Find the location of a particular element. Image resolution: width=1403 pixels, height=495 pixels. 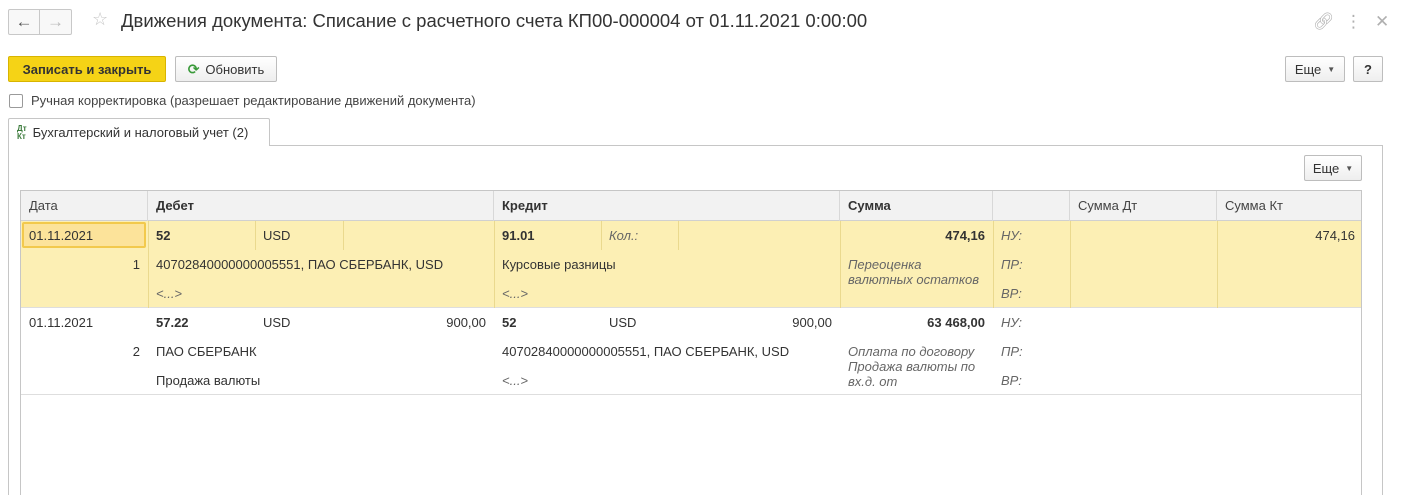

arrow-left-icon: ← is located at coordinates (24, 21).